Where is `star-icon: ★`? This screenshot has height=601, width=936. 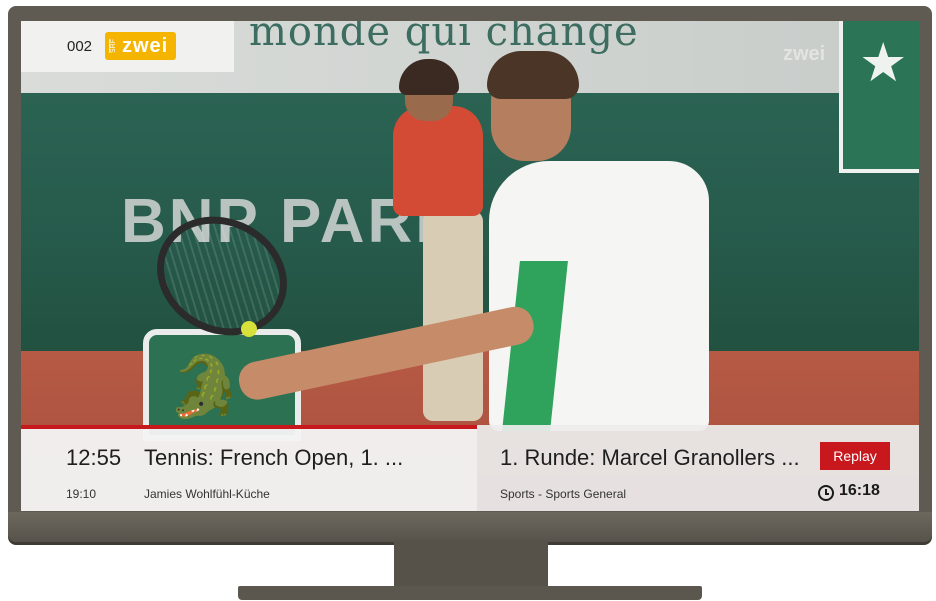
star-icon: ★ is located at coordinates (883, 63).